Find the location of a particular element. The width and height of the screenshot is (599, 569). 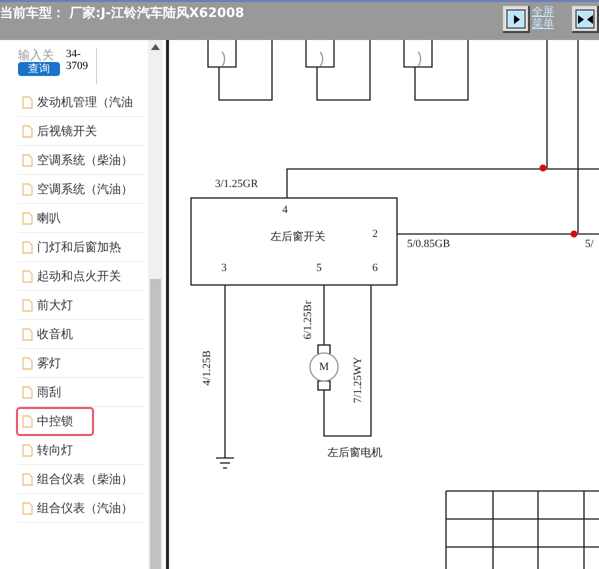

circuit-list-item: 起动和点火开关 is located at coordinates (81, 276).